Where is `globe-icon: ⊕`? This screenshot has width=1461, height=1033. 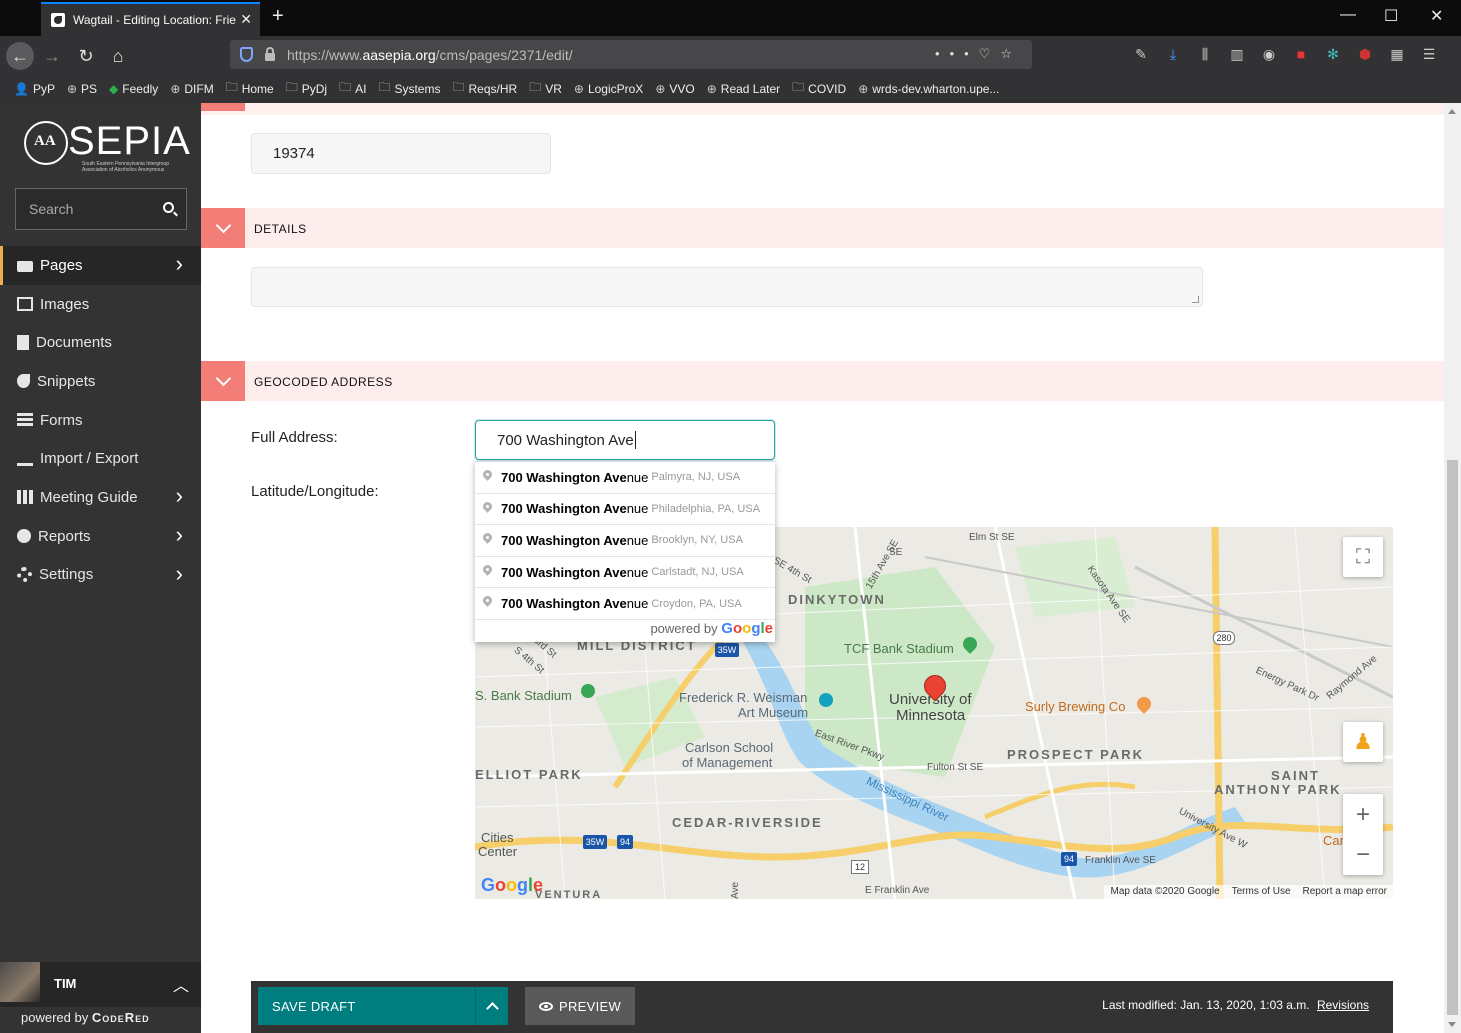
globe-icon: ⊕ is located at coordinates (175, 88).